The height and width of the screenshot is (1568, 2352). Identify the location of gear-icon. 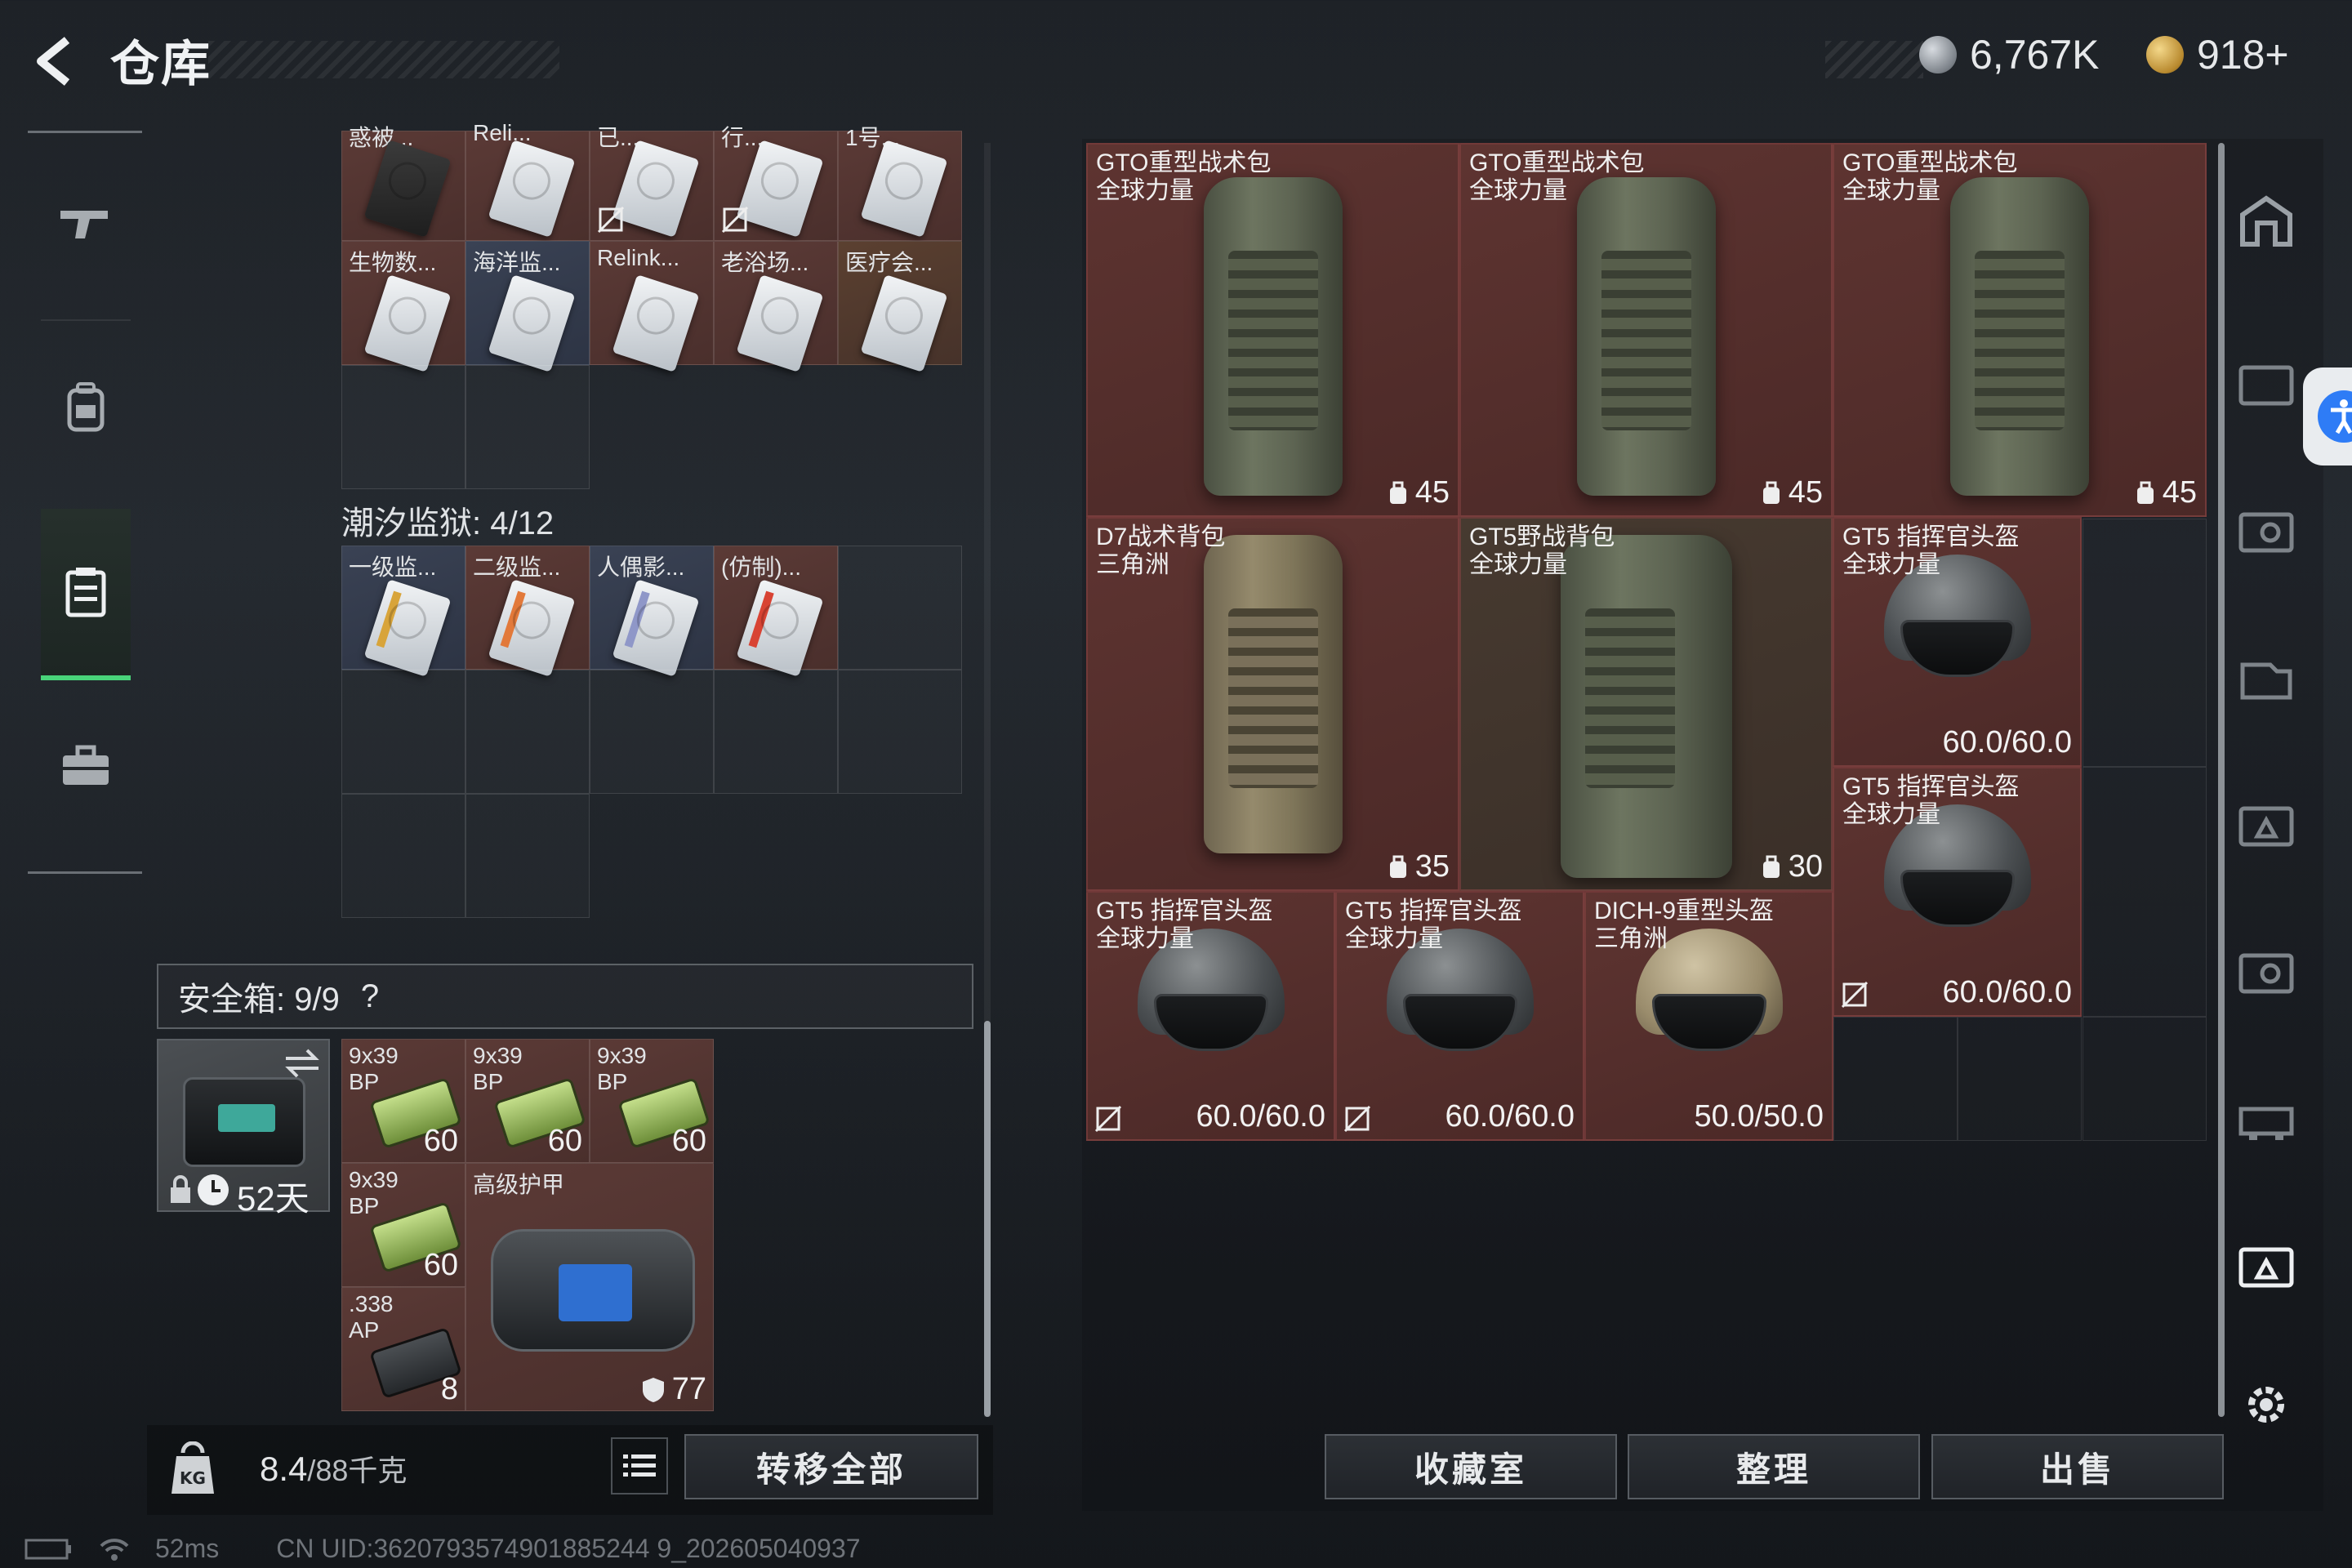
(2266, 1405).